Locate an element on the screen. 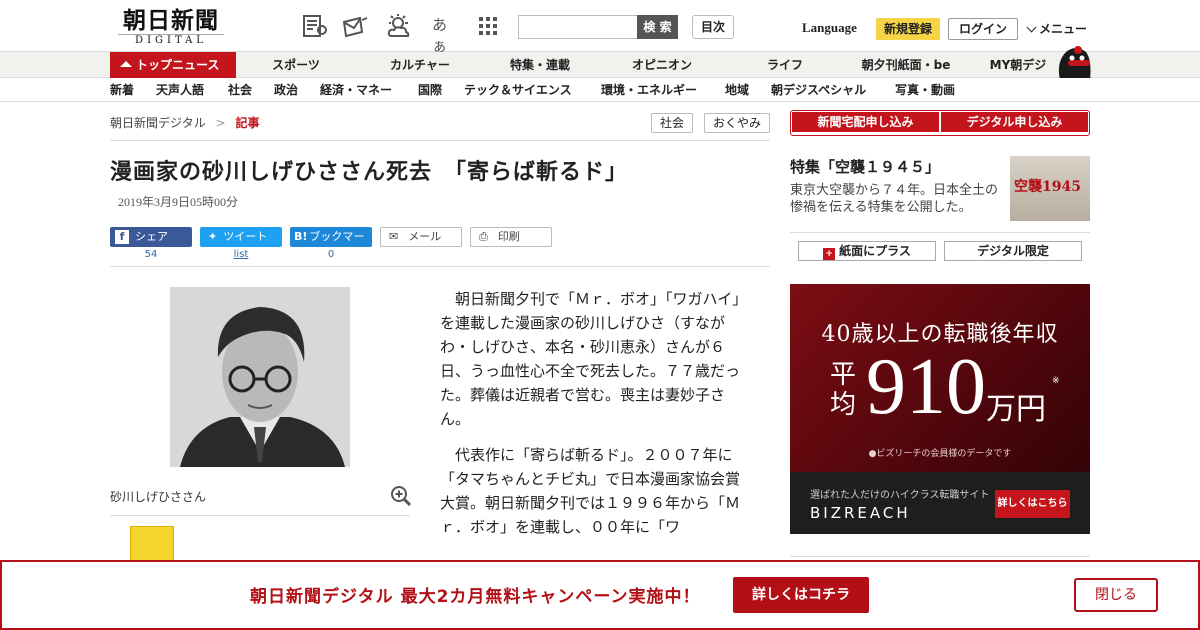  subnav-item-economy: 経済・マネー is located at coordinates (356, 90).